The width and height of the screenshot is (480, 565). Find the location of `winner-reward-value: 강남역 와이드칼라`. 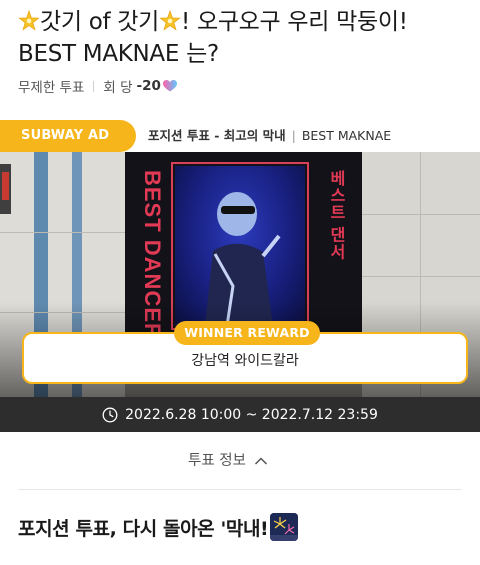

winner-reward-value: 강남역 와이드칼라 is located at coordinates (245, 361).